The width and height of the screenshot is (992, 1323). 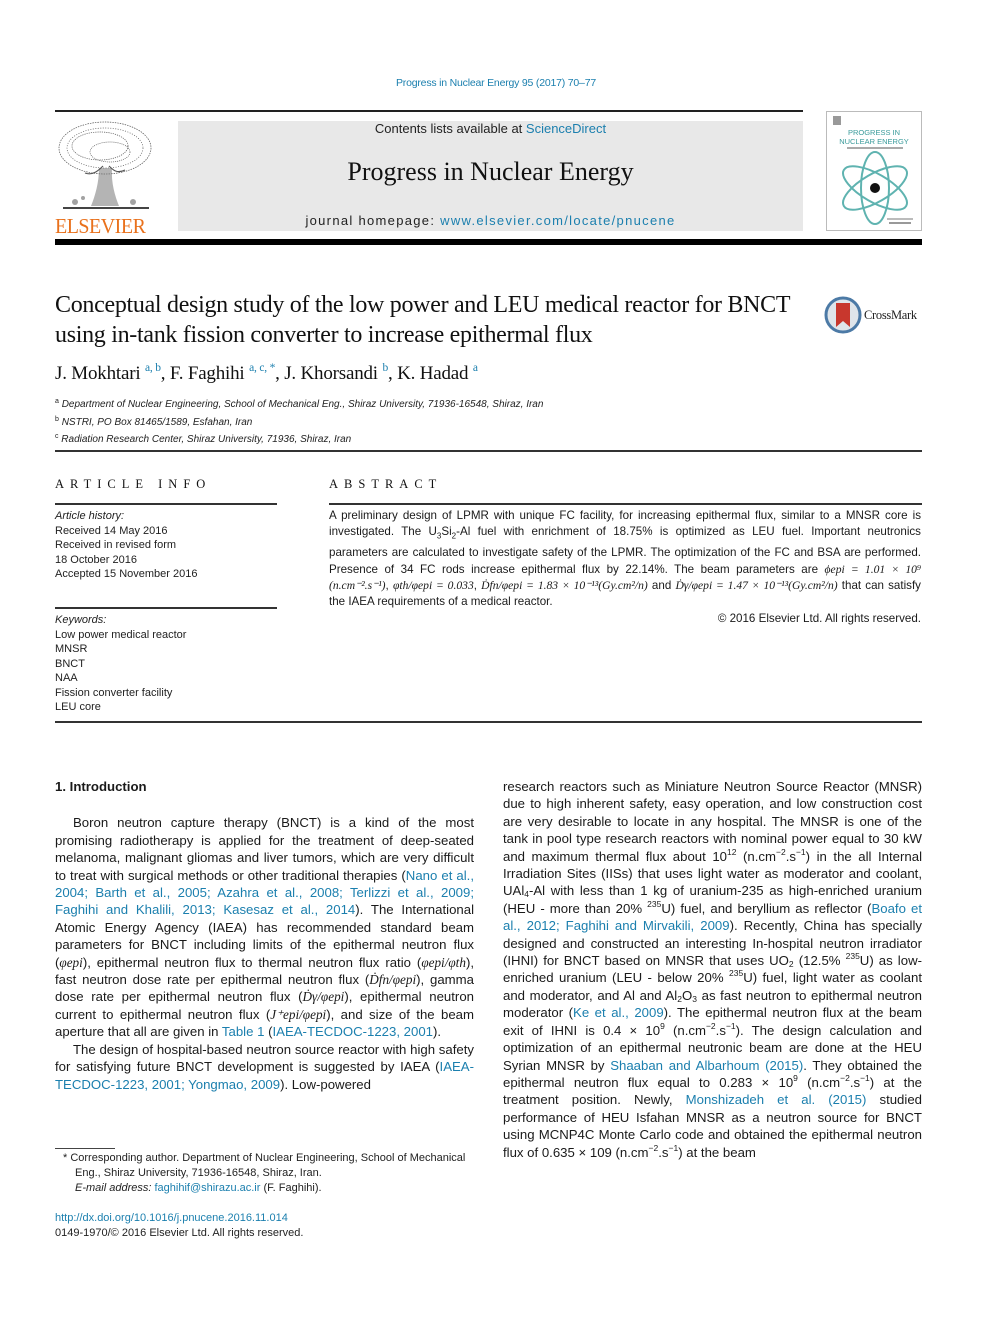 What do you see at coordinates (121, 634) in the screenshot?
I see `keyword-item: Low power medical reactor` at bounding box center [121, 634].